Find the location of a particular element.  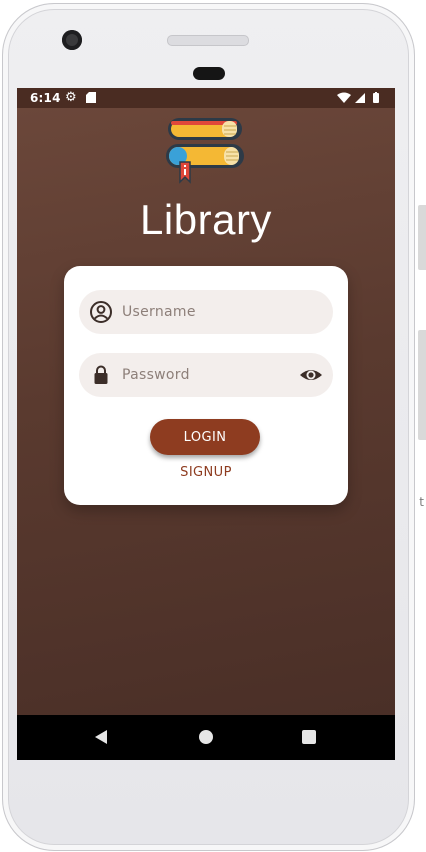

home-icon is located at coordinates (206, 737).